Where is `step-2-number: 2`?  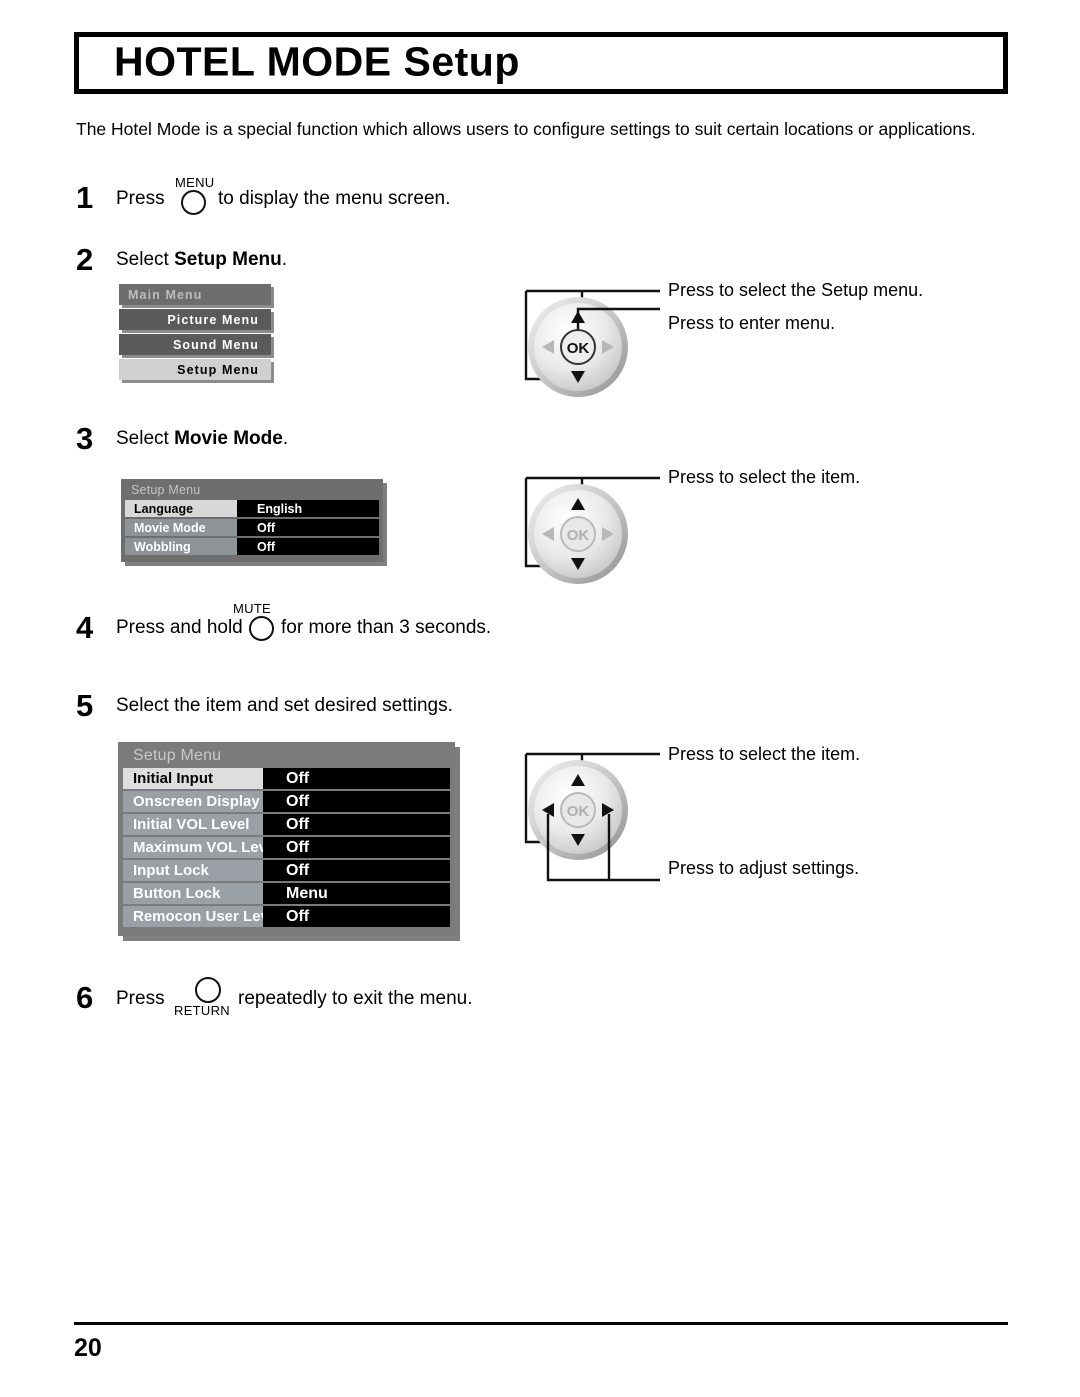
step-2-number: 2 is located at coordinates (85, 259).